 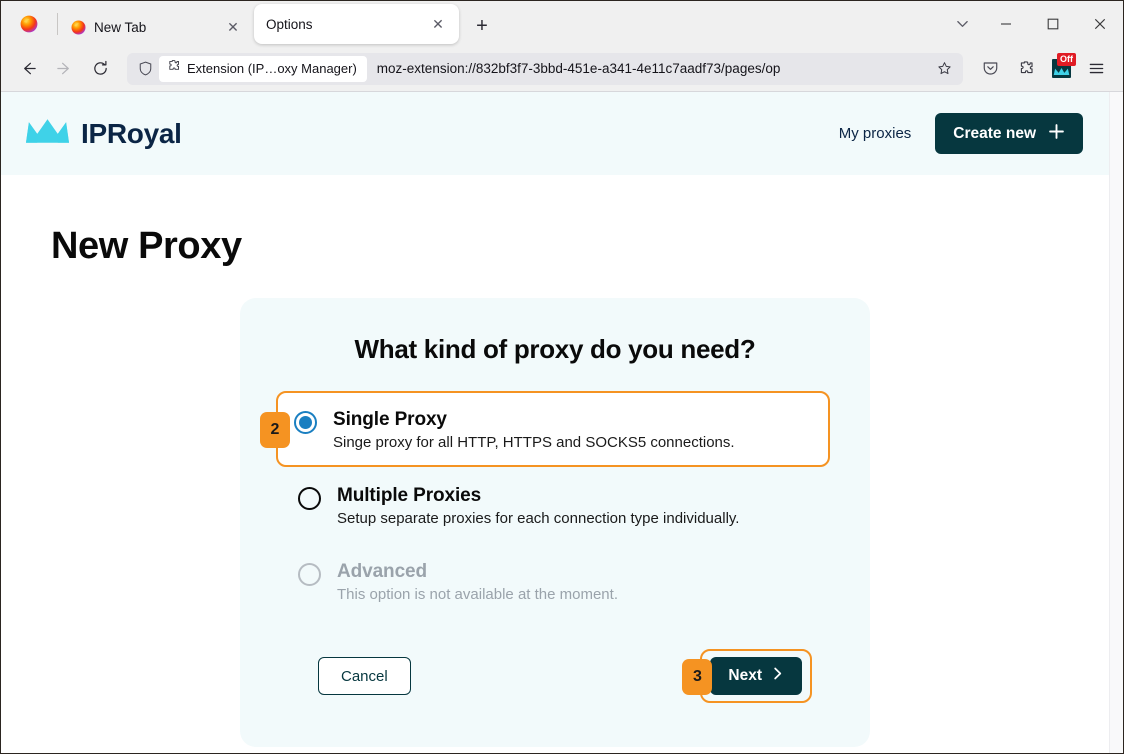 I want to click on page-title: New Proxy, so click(x=146, y=246).